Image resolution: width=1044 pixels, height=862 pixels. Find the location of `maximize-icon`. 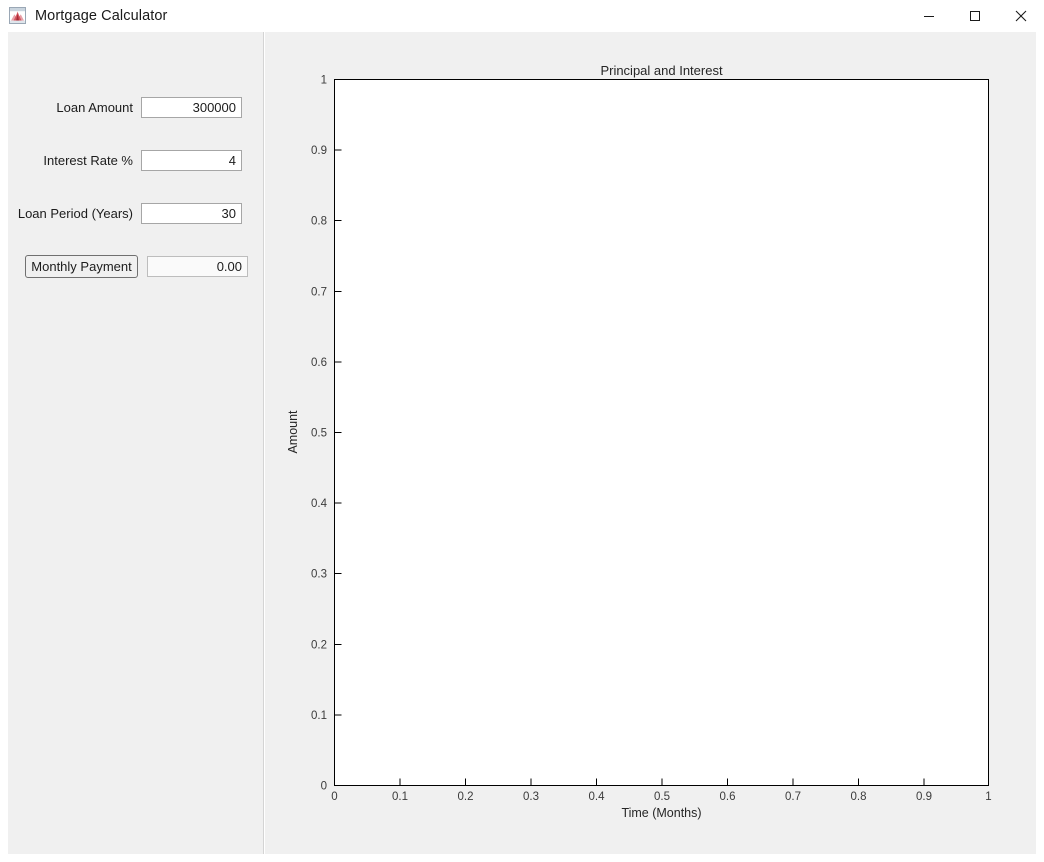

maximize-icon is located at coordinates (975, 15).